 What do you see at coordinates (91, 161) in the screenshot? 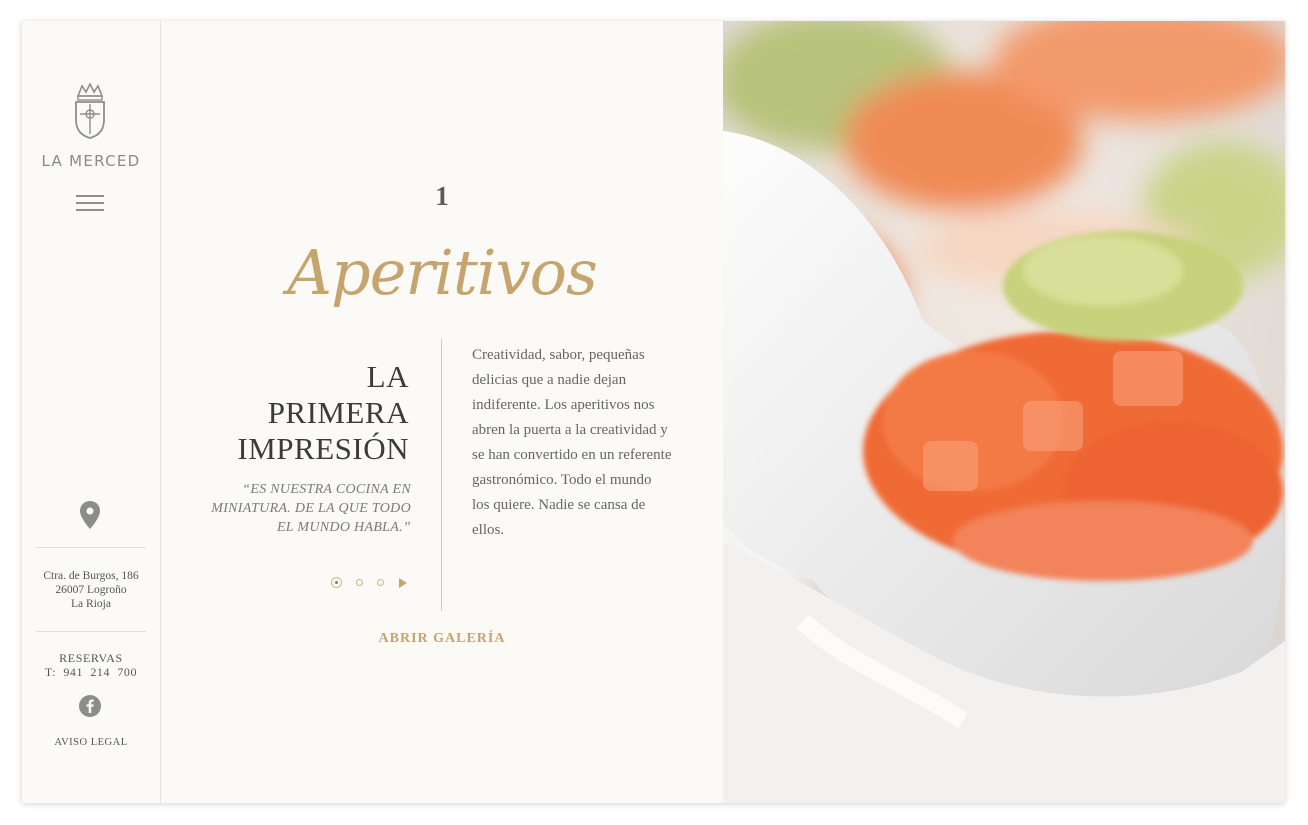
I see `brand-name: LA MERCED` at bounding box center [91, 161].